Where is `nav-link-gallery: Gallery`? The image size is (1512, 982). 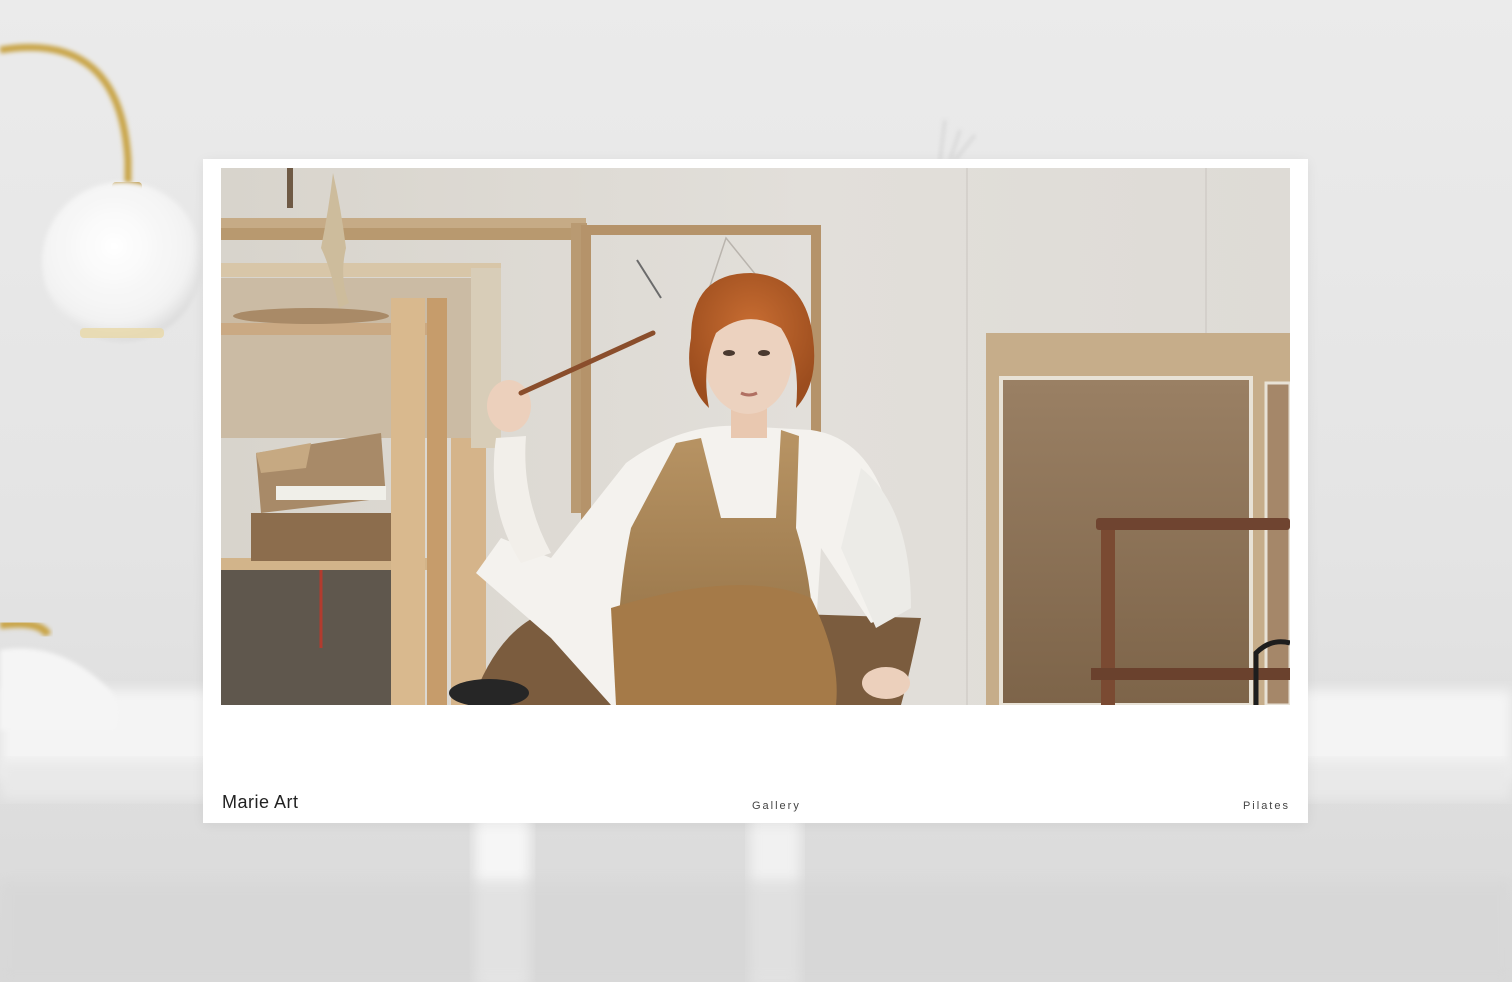 nav-link-gallery: Gallery is located at coordinates (776, 806).